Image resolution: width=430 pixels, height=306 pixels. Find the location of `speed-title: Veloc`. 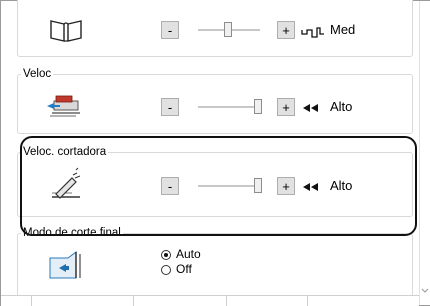

speed-title: Veloc is located at coordinates (37, 74).